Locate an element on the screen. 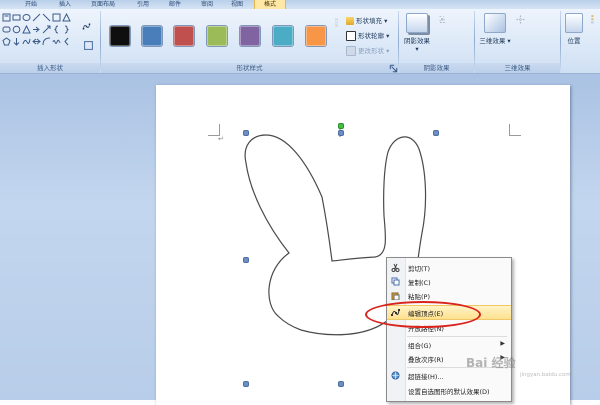 The image size is (600, 405). submenu-arrow-icon: ▶ is located at coordinates (502, 343).